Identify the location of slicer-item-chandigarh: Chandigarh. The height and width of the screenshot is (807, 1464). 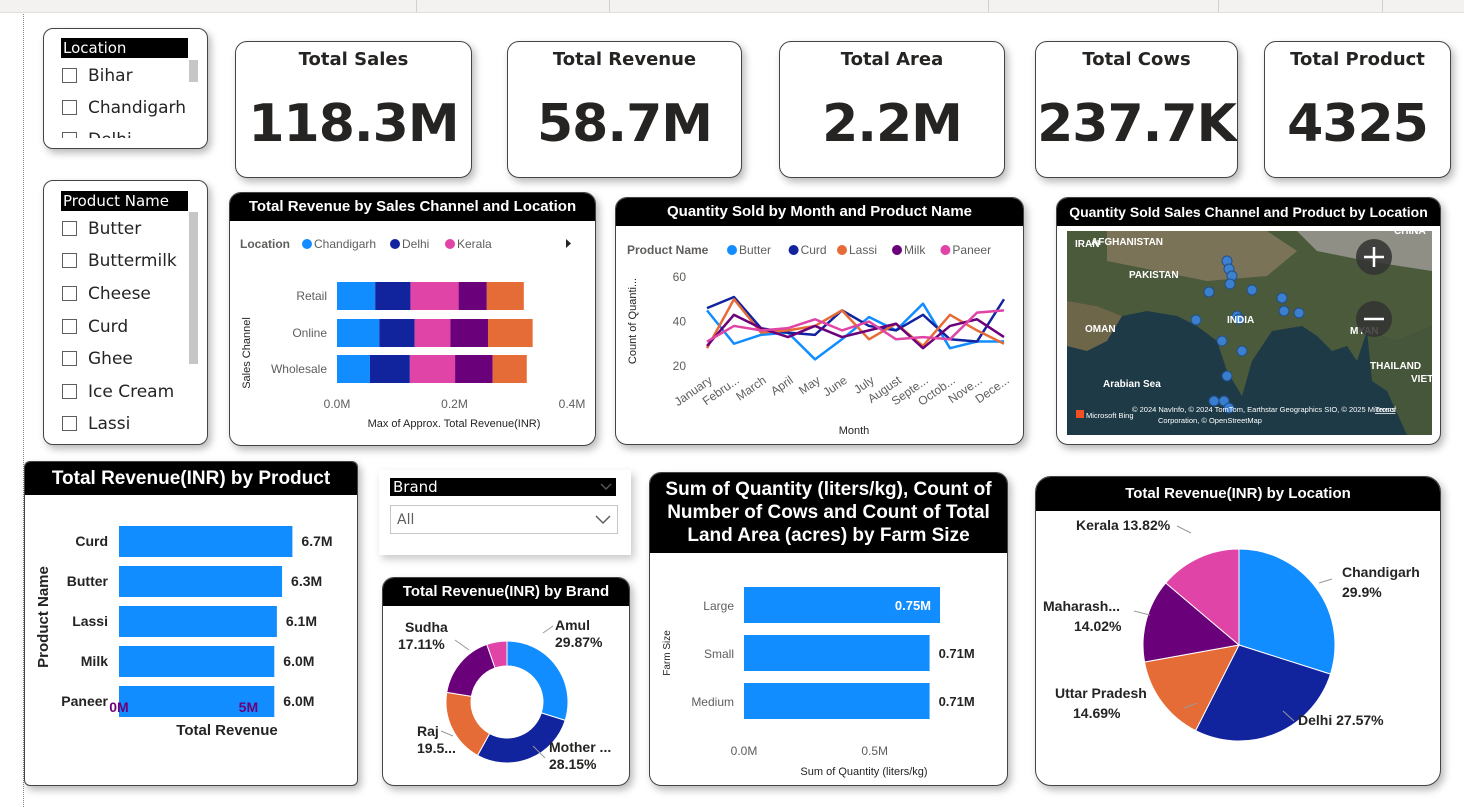
(124, 109).